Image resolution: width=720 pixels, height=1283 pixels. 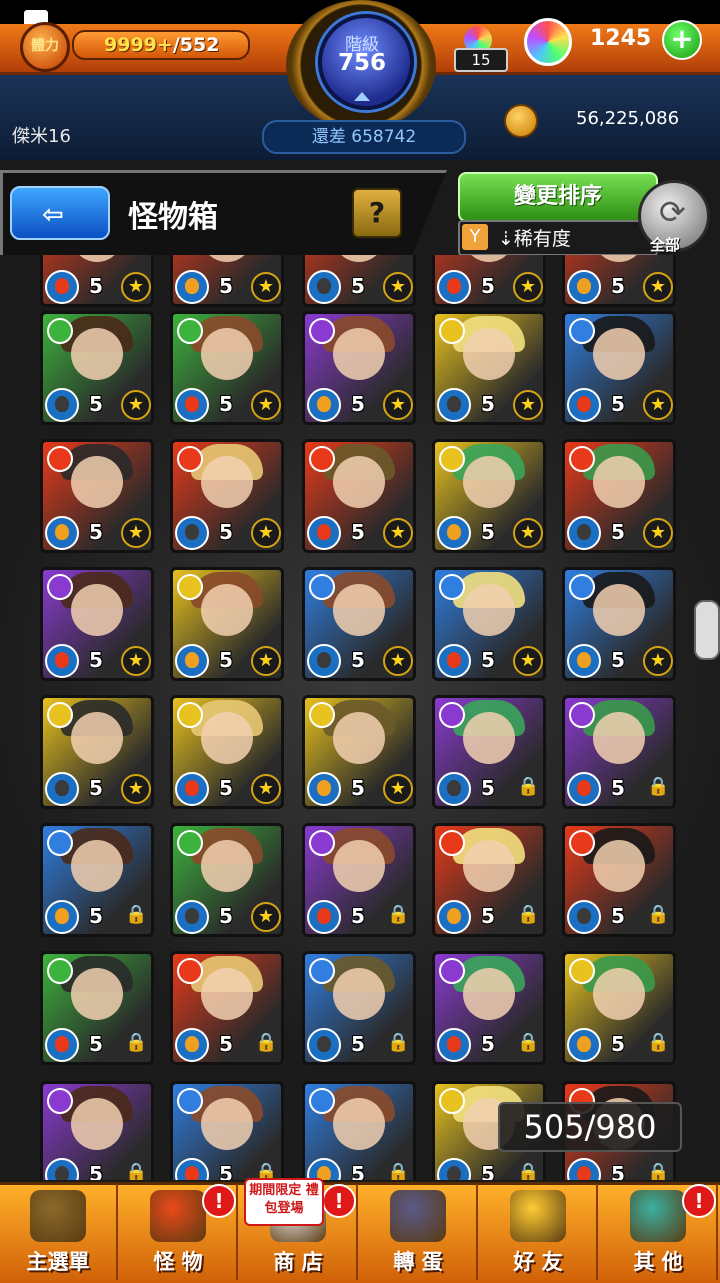 What do you see at coordinates (179, 1232) in the screenshot?
I see `nav-item-1: 怪 物!` at bounding box center [179, 1232].